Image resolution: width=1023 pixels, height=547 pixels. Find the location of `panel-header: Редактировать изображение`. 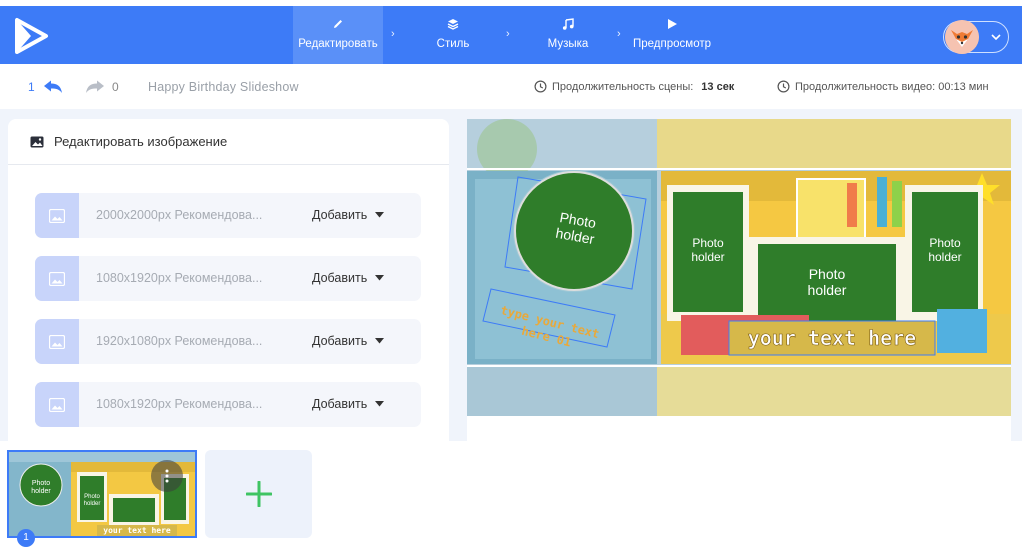

panel-header: Редактировать изображение is located at coordinates (228, 142).